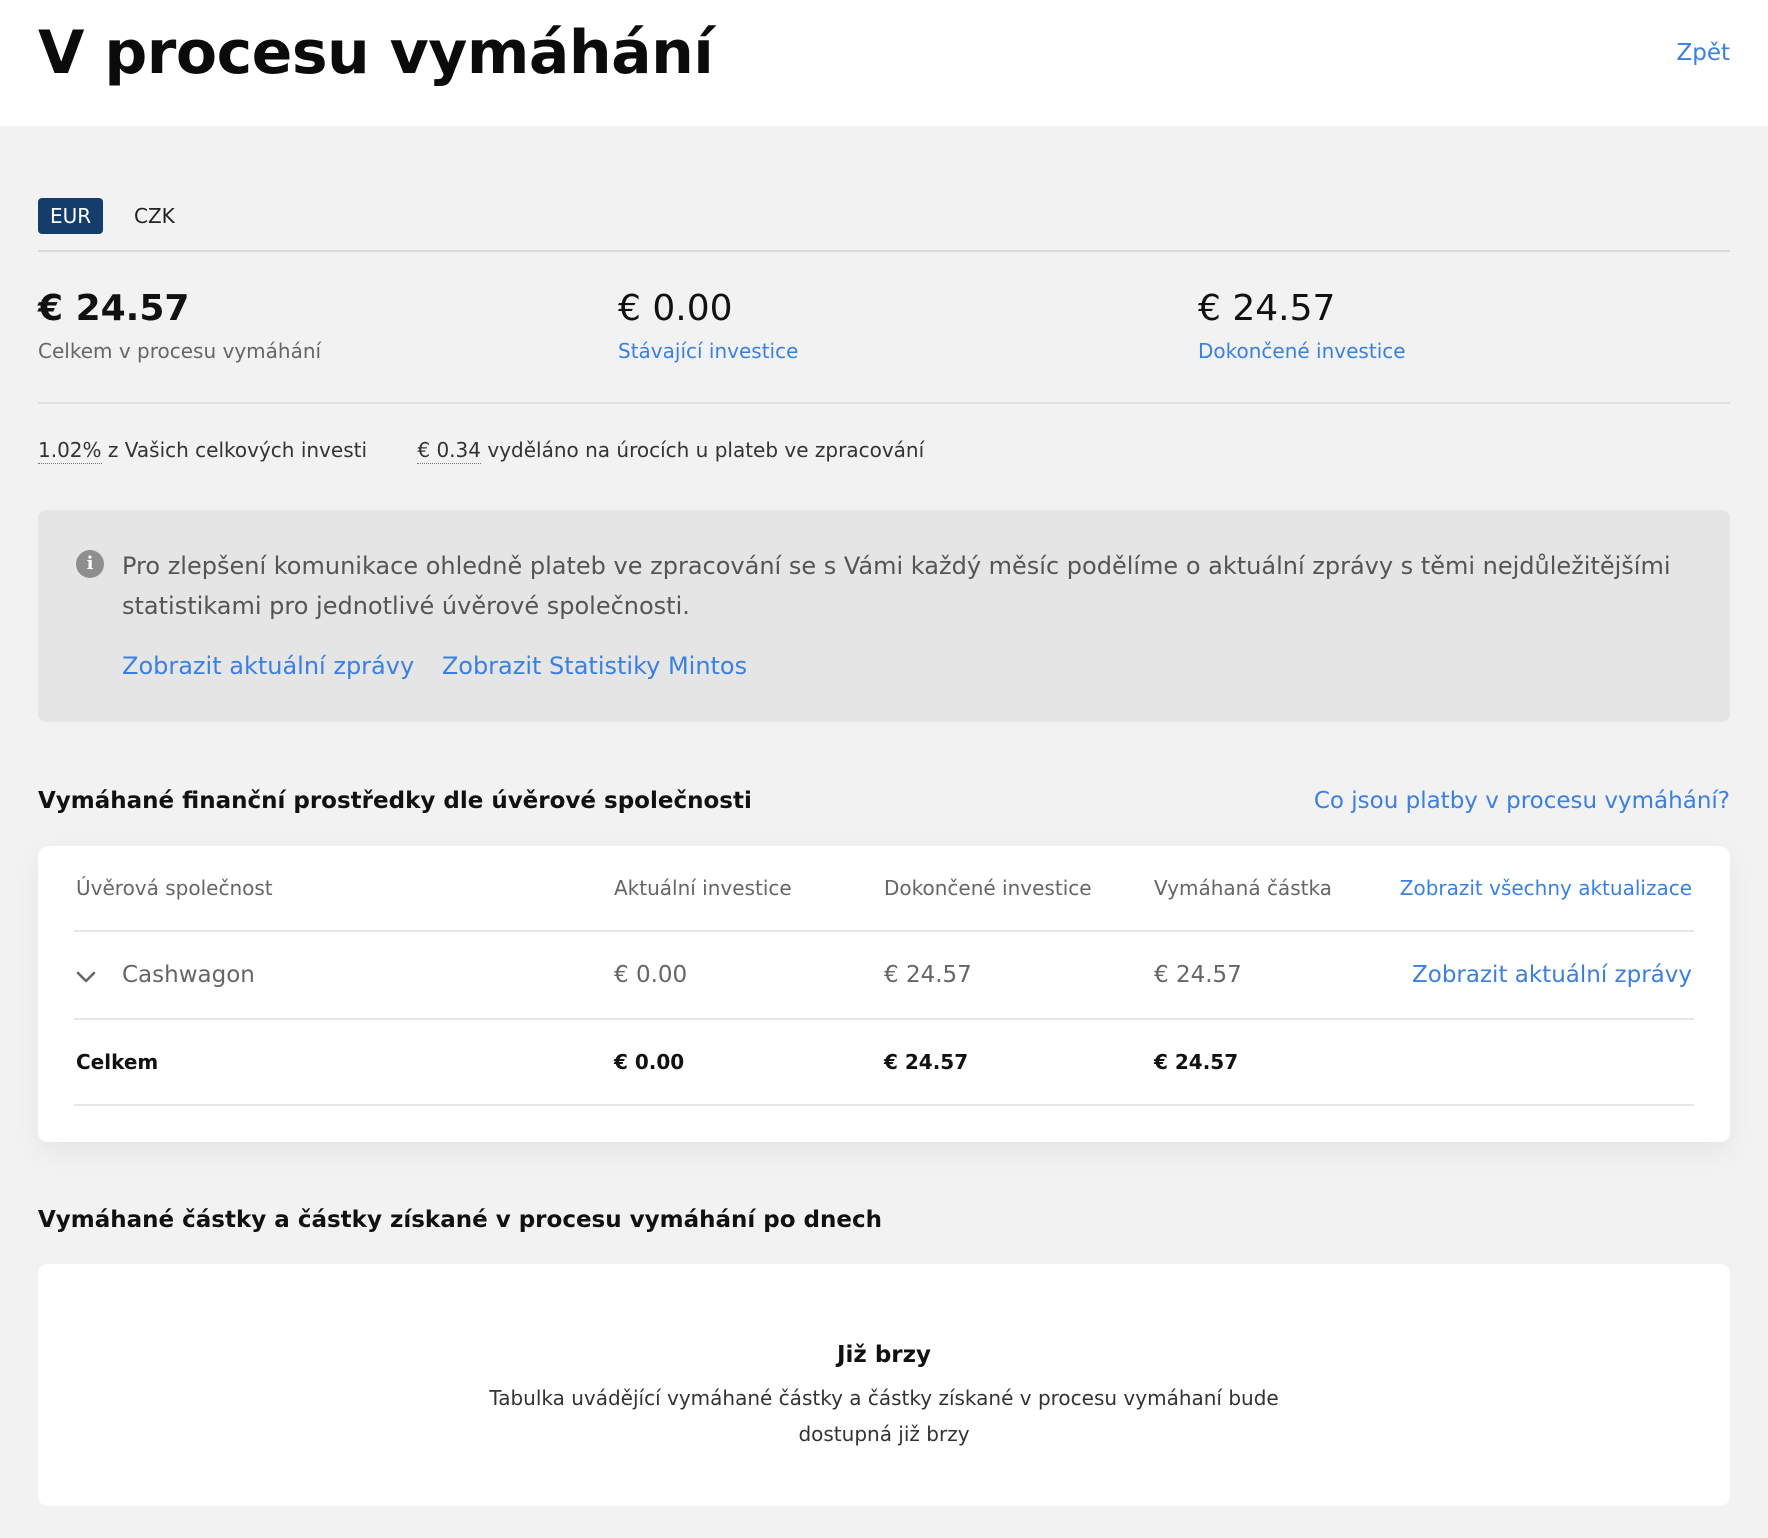 Image resolution: width=1768 pixels, height=1538 pixels. I want to click on info-icon: i, so click(90, 564).